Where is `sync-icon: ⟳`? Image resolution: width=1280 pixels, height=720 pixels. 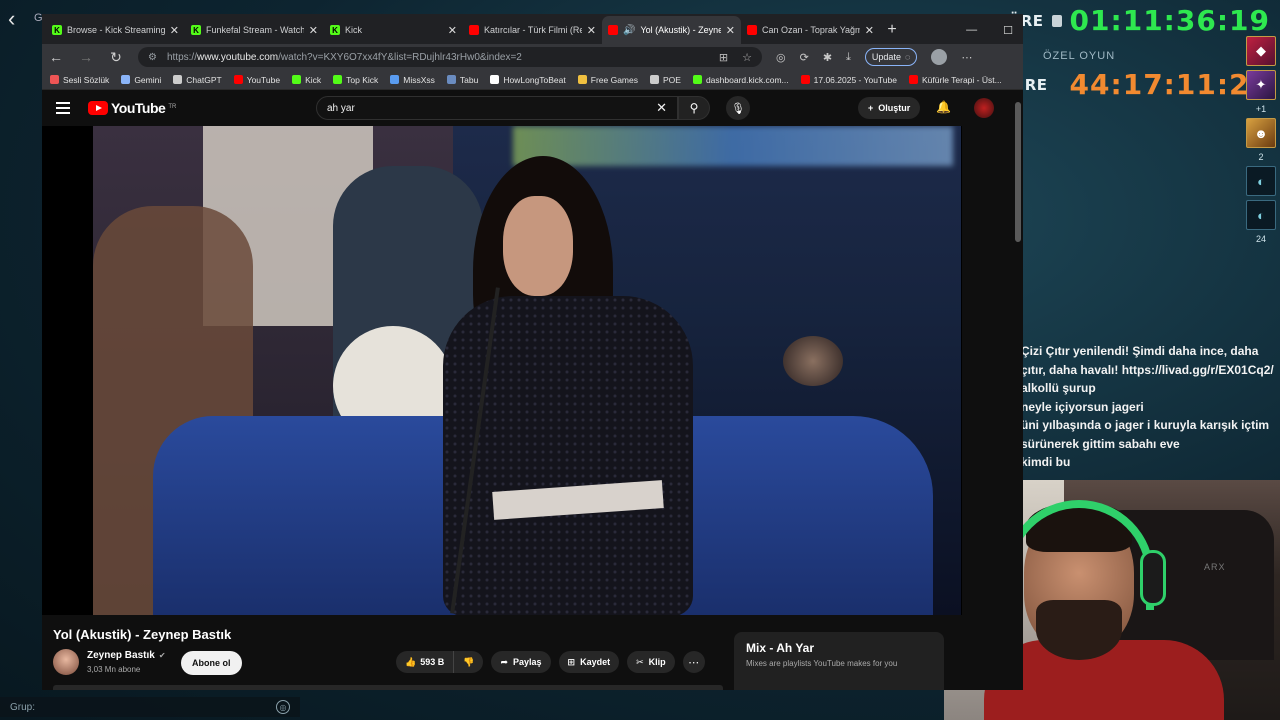 sync-icon: ⟳ is located at coordinates (804, 57).